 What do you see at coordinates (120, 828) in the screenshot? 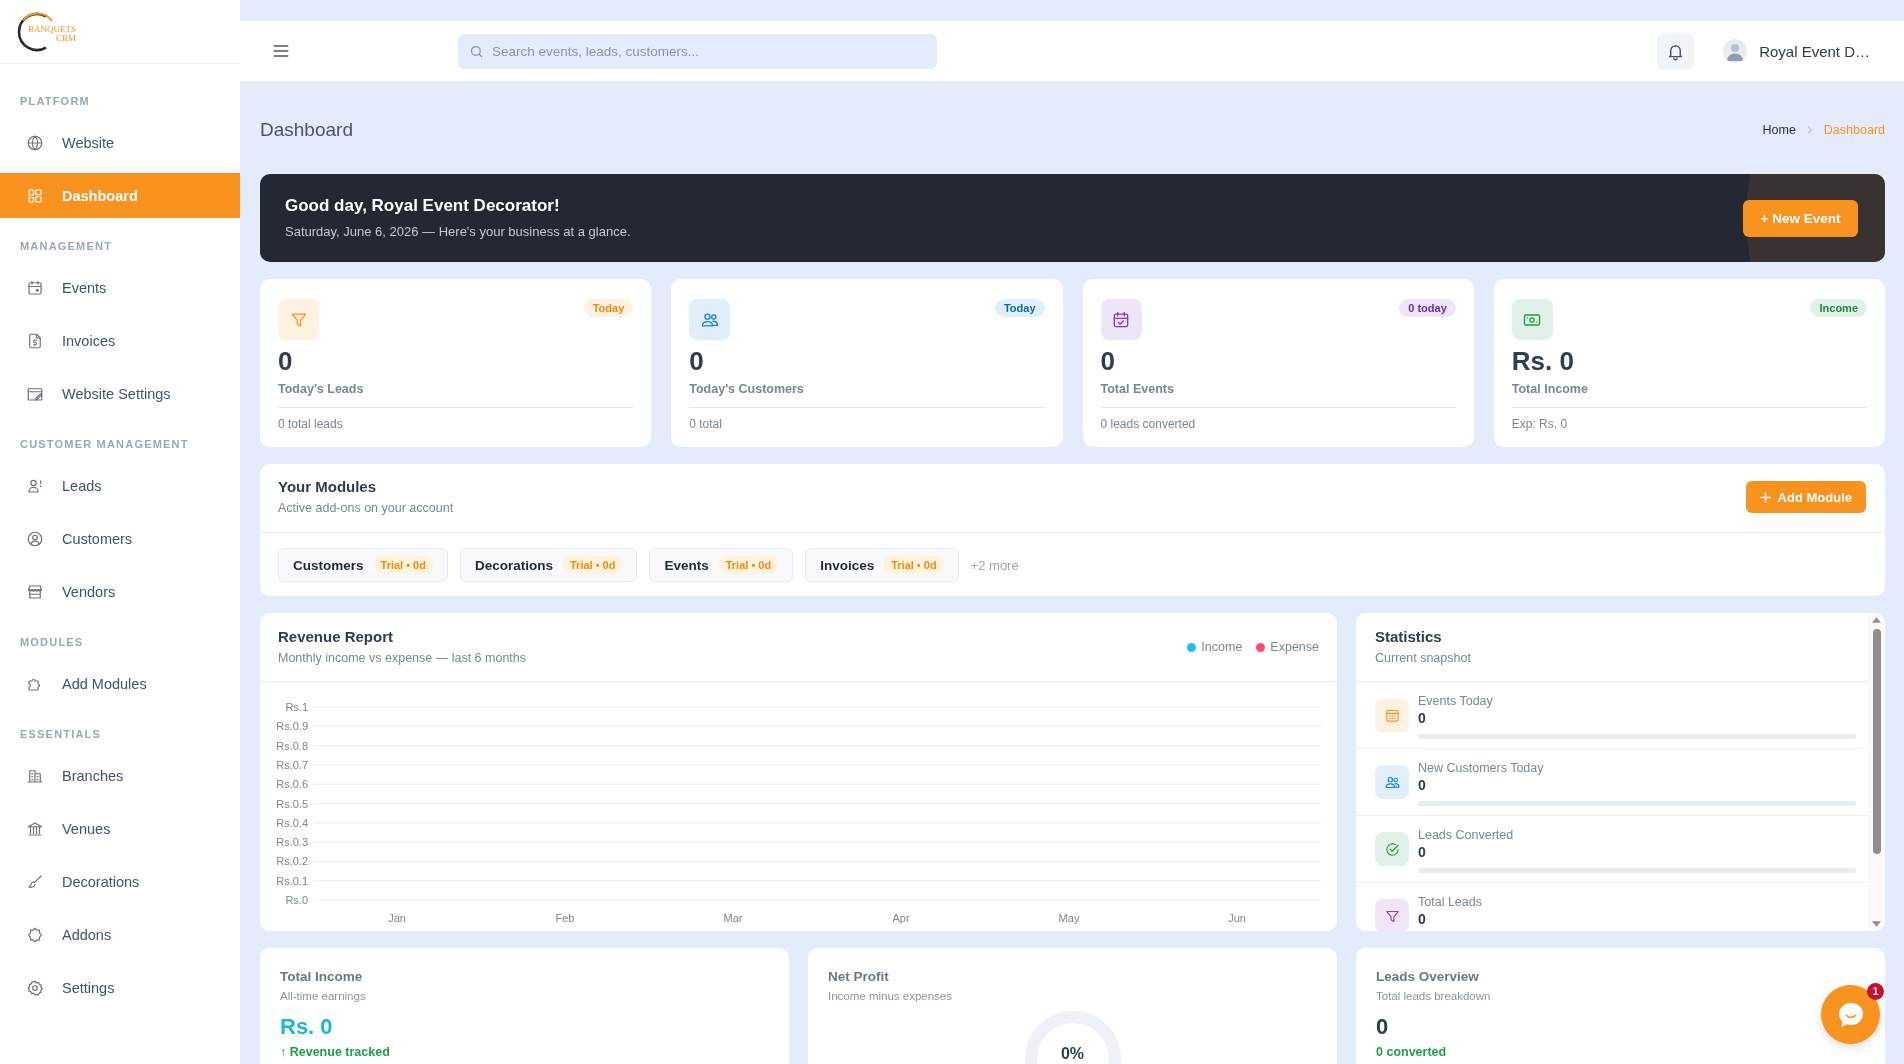
I see `sidebar-item: Venues` at bounding box center [120, 828].